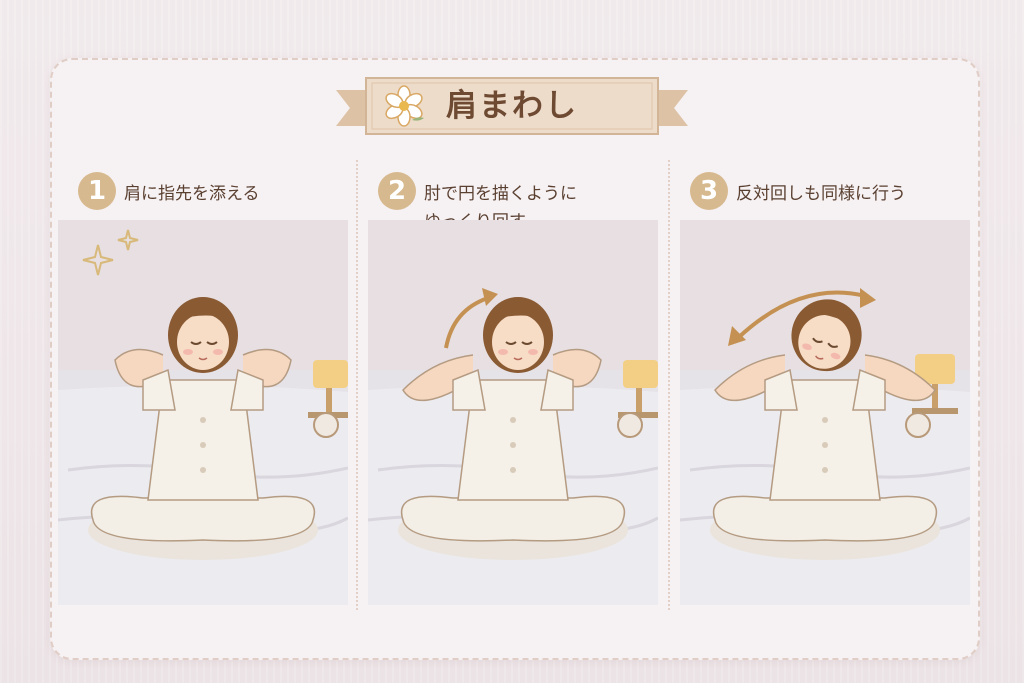 Image resolution: width=1024 pixels, height=683 pixels. Describe the element at coordinates (357, 385) in the screenshot. I see `column-divider` at that location.